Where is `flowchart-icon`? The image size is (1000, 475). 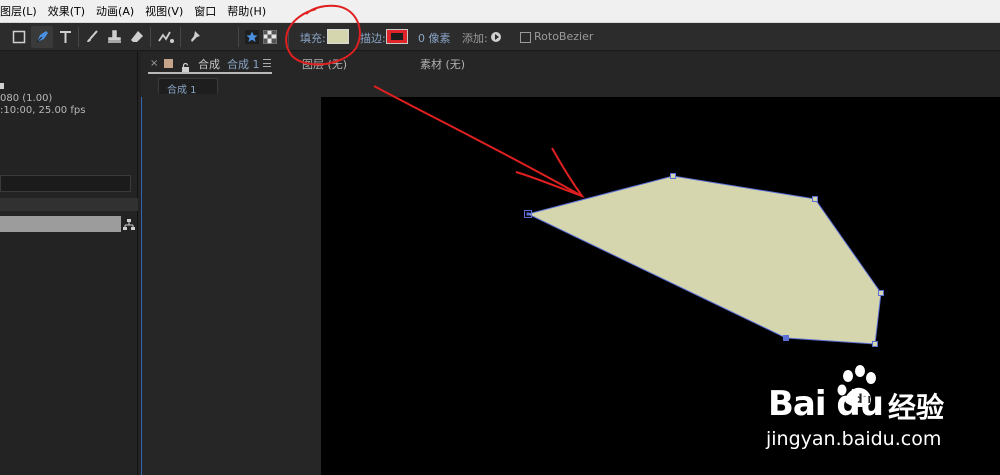
flowchart-icon is located at coordinates (129, 224).